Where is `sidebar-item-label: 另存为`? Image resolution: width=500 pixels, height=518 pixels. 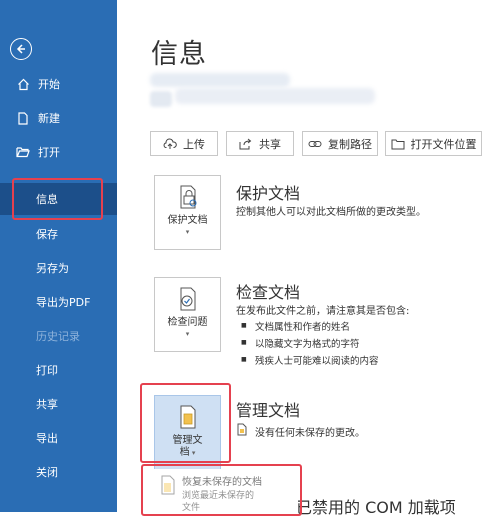 sidebar-item-label: 另存为 is located at coordinates (52, 268).